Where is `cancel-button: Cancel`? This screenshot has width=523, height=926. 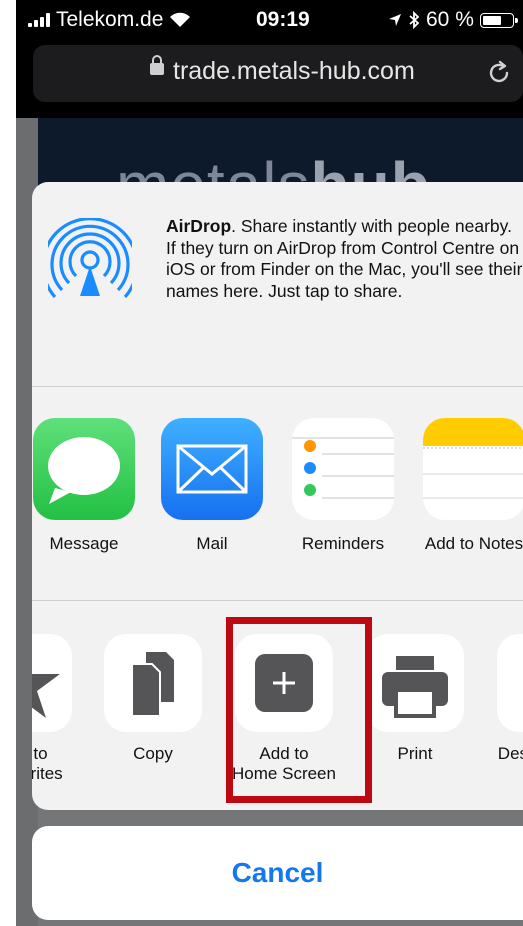 cancel-button: Cancel is located at coordinates (277, 873).